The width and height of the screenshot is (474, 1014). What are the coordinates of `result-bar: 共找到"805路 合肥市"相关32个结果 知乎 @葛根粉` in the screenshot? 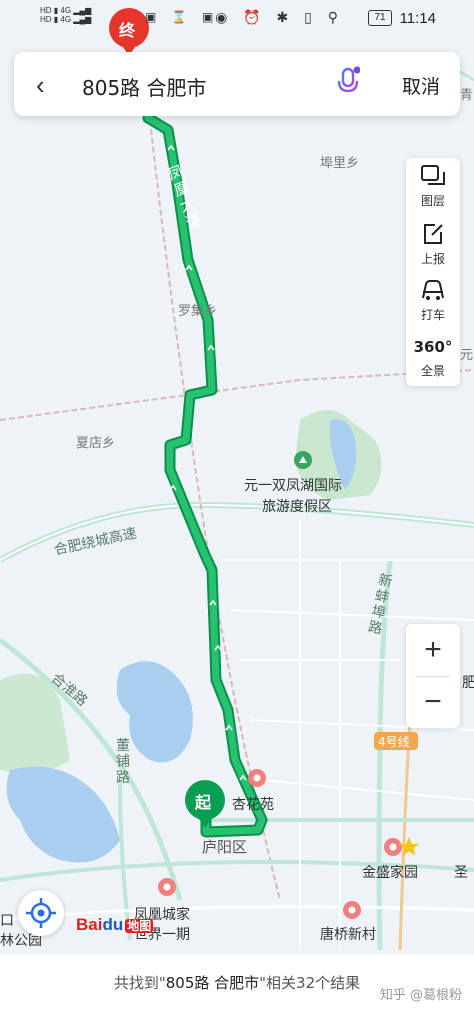 It's located at (237, 984).